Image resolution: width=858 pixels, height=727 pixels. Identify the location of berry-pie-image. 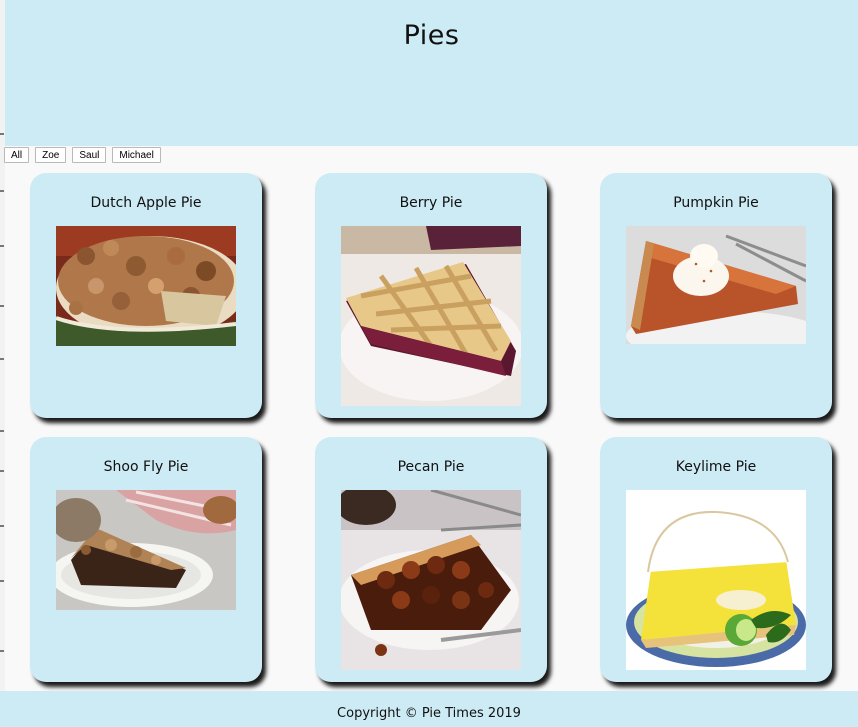
(431, 316).